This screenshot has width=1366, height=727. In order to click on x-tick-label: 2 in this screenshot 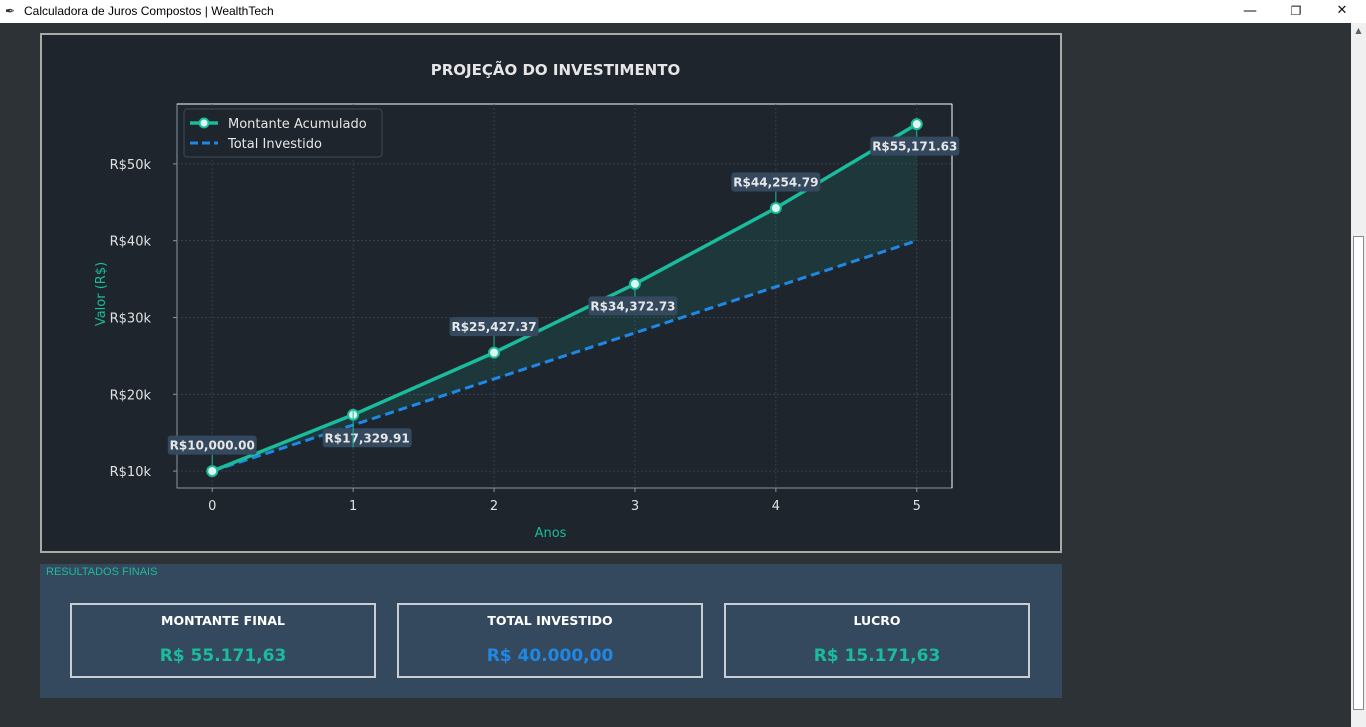, I will do `click(494, 506)`.